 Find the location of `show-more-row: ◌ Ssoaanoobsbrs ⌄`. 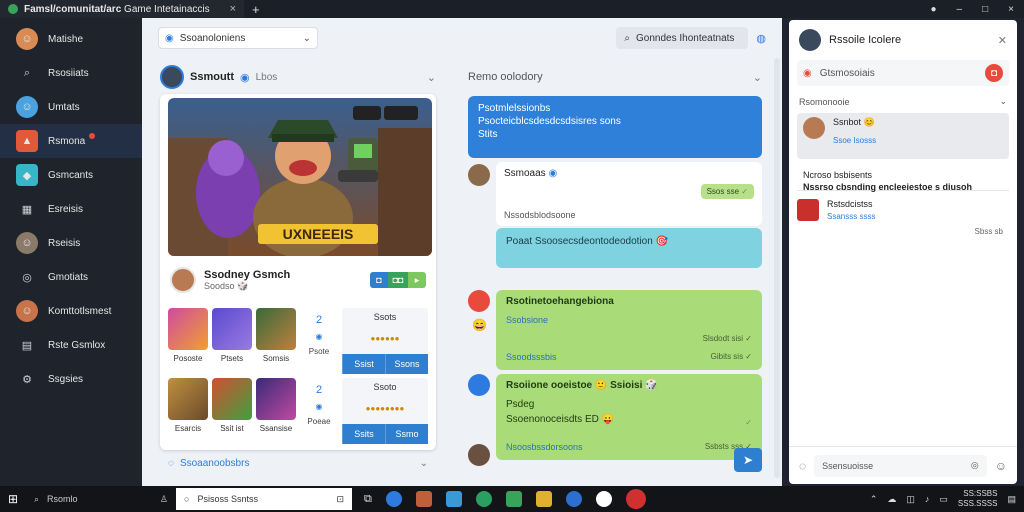

show-more-row: ◌ Ssoaanoobsbrs ⌄ is located at coordinates (298, 463).